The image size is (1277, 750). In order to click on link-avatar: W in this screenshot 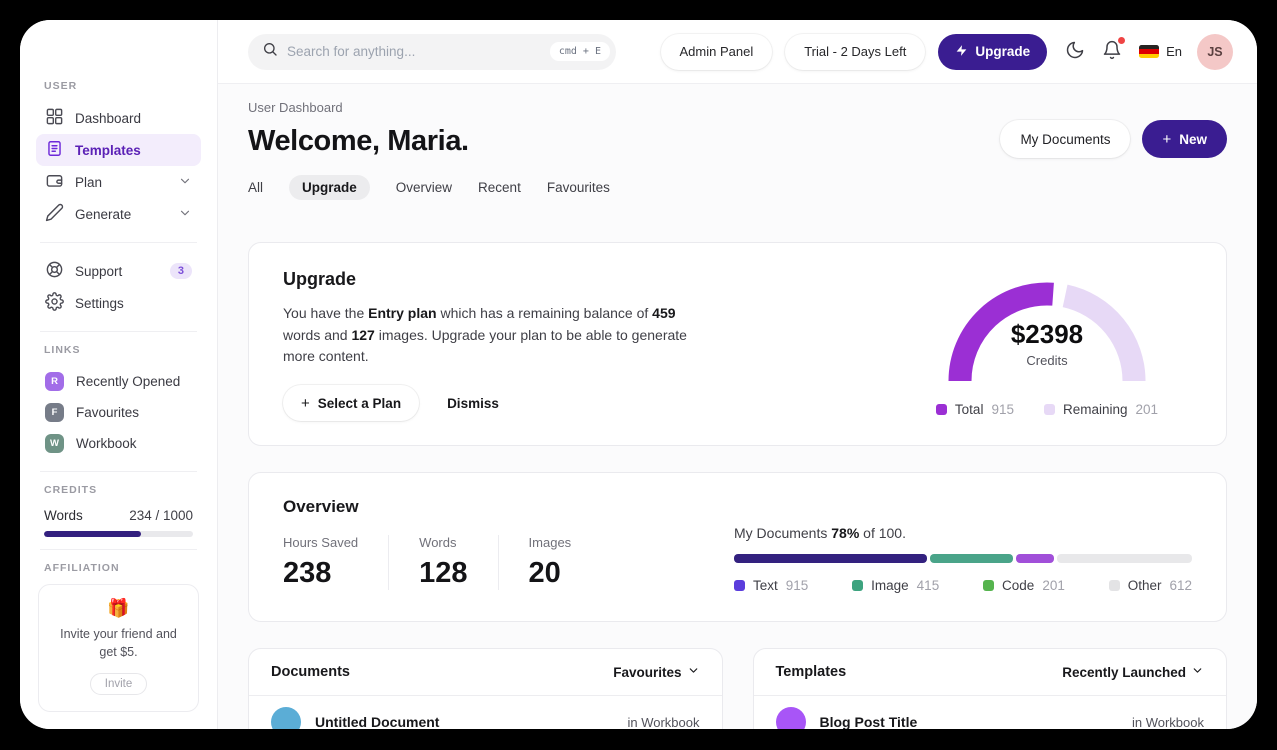, I will do `click(54, 443)`.